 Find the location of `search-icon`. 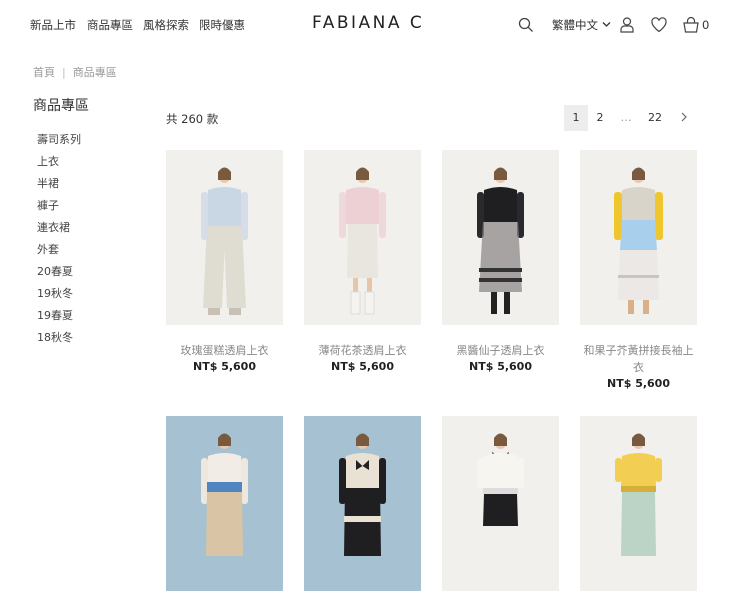

search-icon is located at coordinates (526, 25).